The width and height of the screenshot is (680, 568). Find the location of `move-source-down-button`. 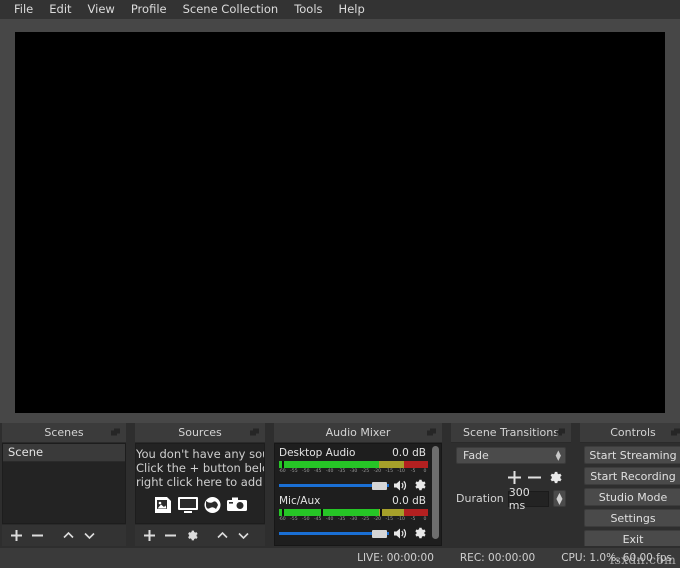

move-source-down-button is located at coordinates (243, 535).